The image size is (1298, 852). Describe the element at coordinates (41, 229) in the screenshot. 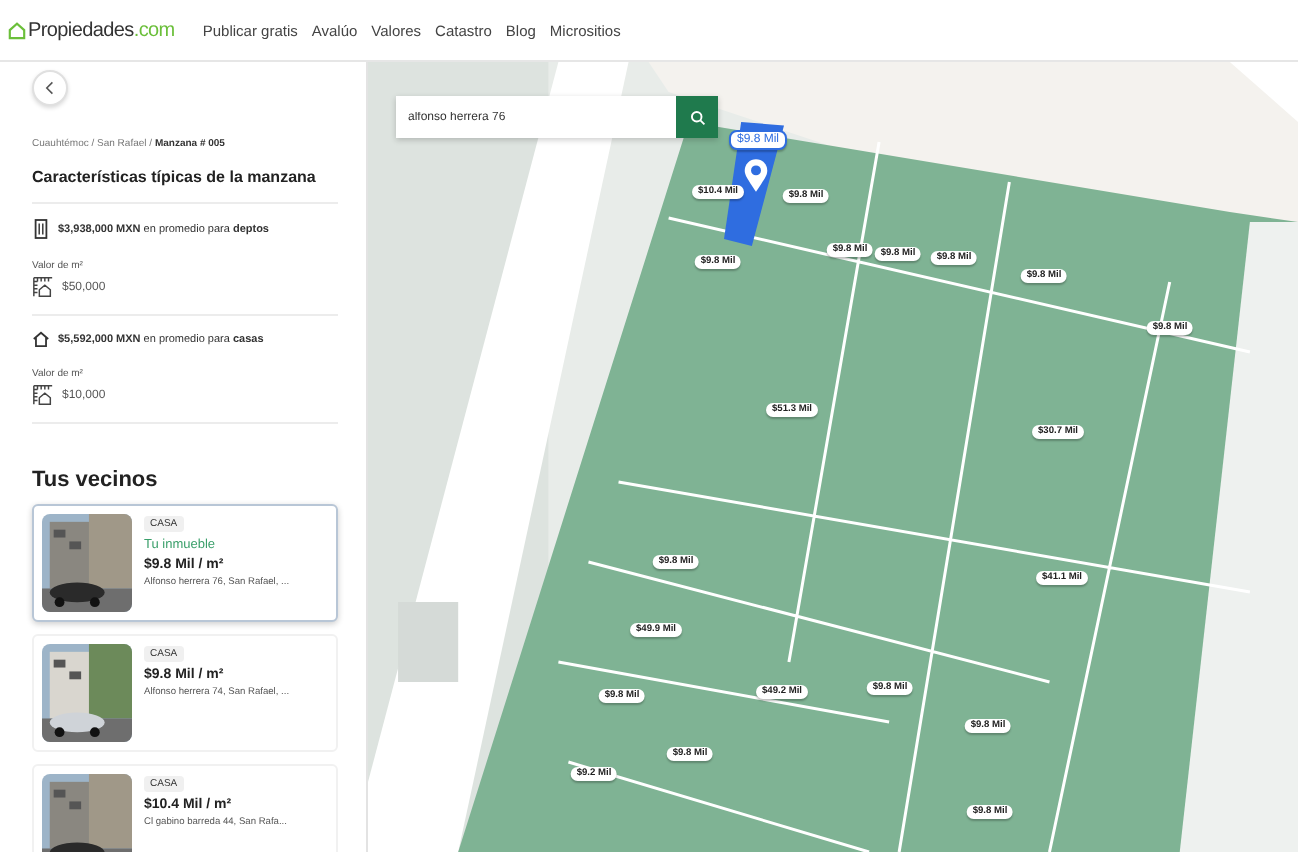

I see `building-icon` at that location.